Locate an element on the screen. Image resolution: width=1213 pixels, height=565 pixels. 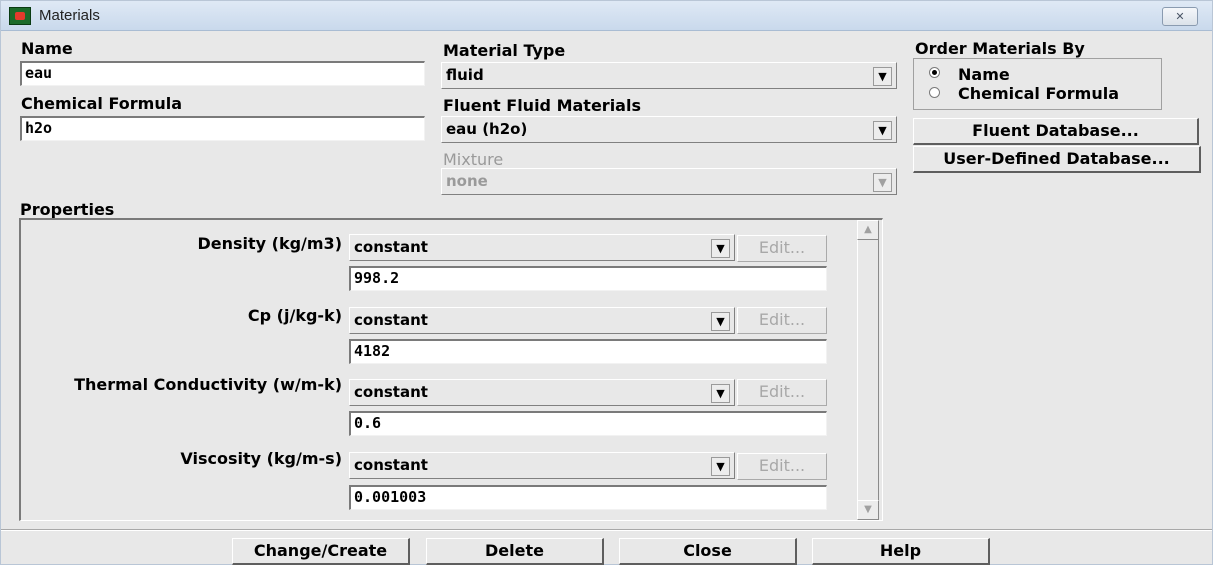
close-button: Close is located at coordinates (708, 551).